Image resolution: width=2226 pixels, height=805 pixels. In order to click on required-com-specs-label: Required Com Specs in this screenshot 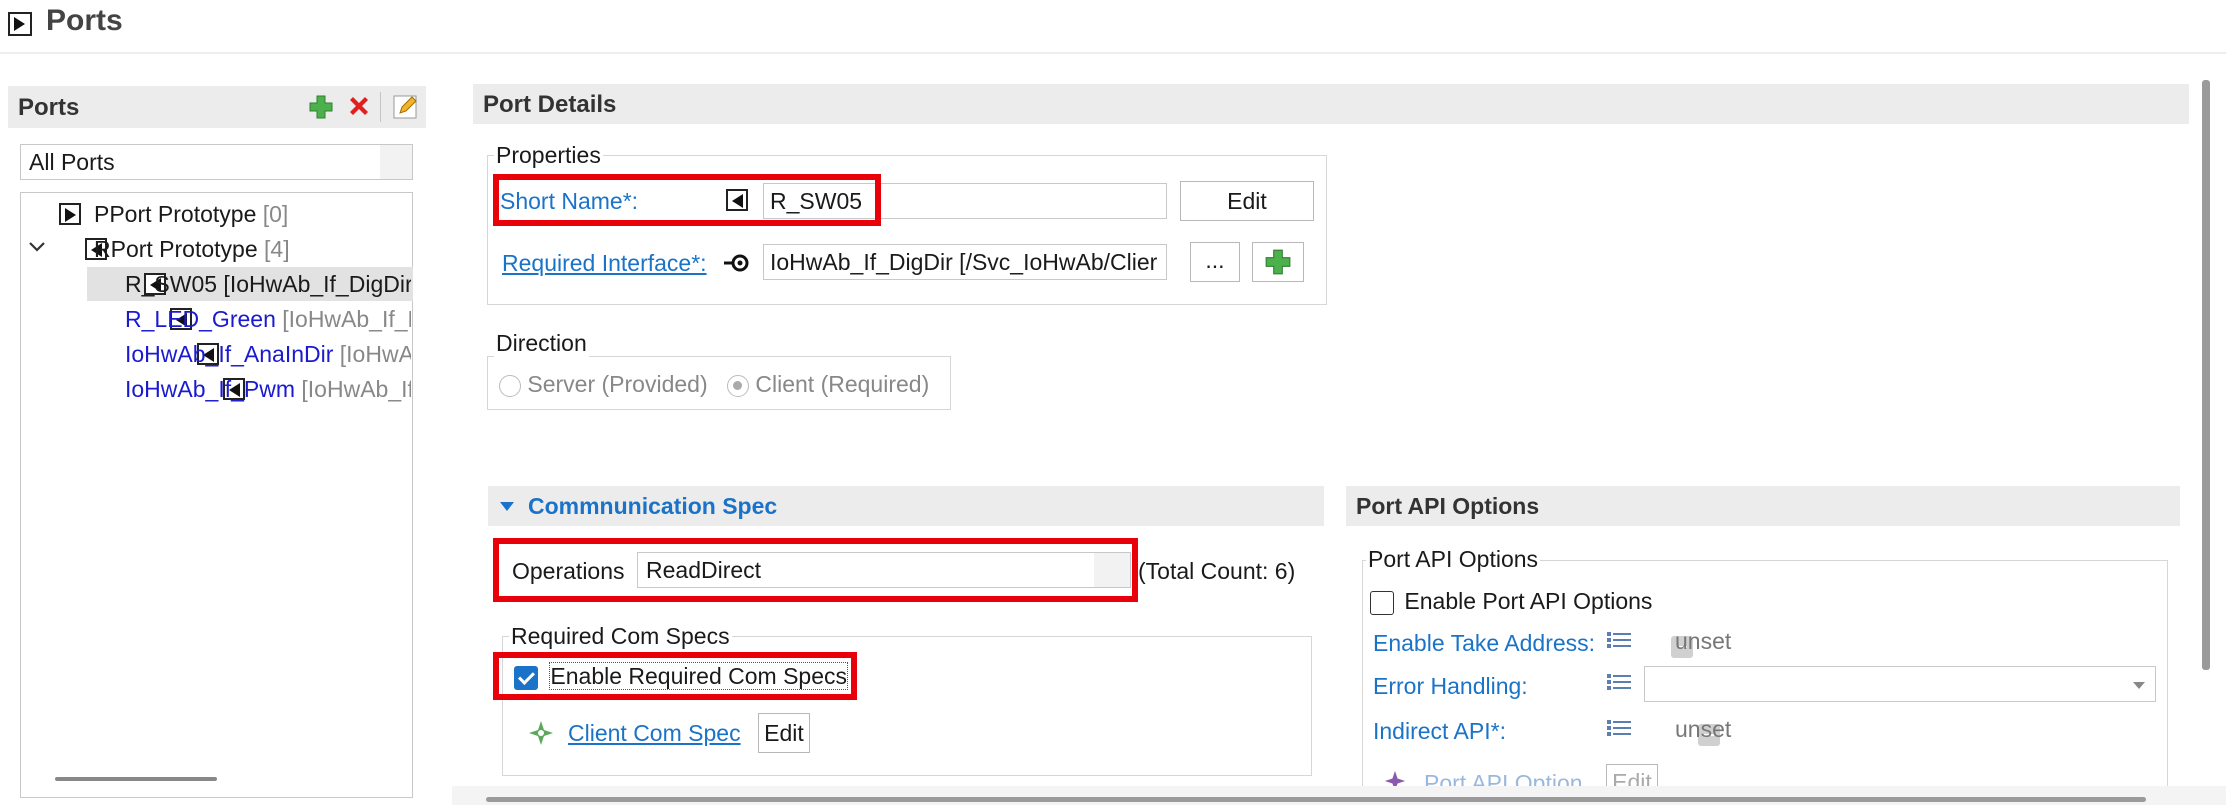, I will do `click(620, 636)`.